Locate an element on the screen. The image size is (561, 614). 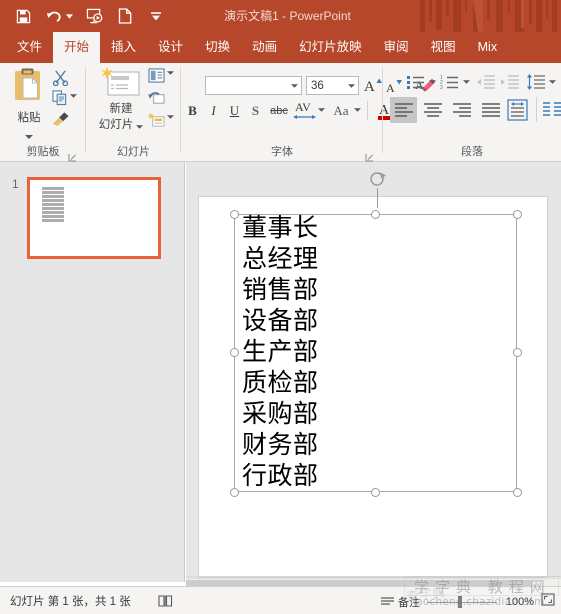
reset-button is located at coordinates (156, 98).